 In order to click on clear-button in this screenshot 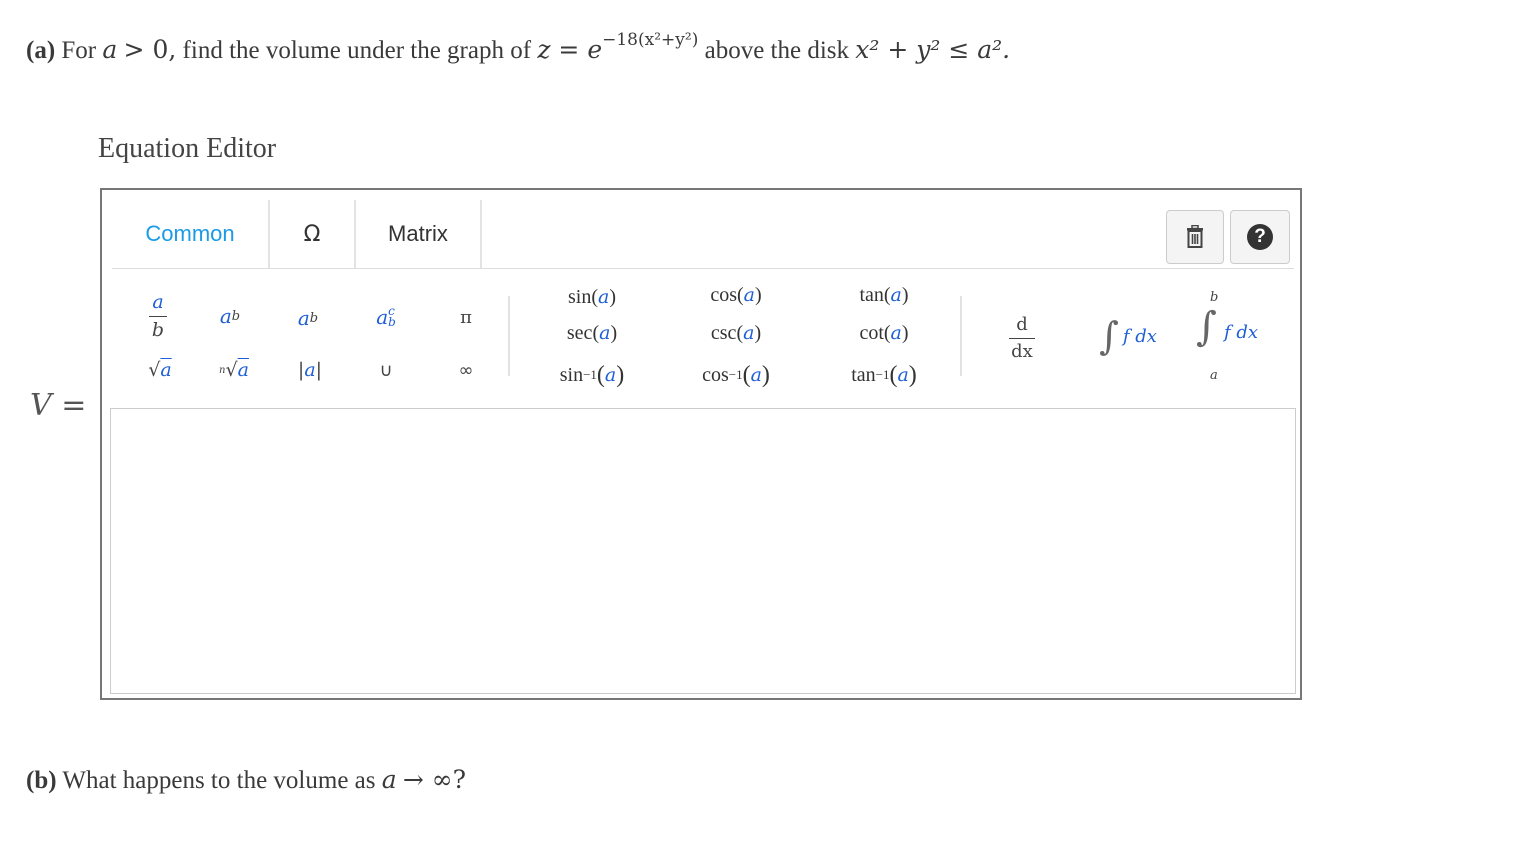, I will do `click(1195, 237)`.